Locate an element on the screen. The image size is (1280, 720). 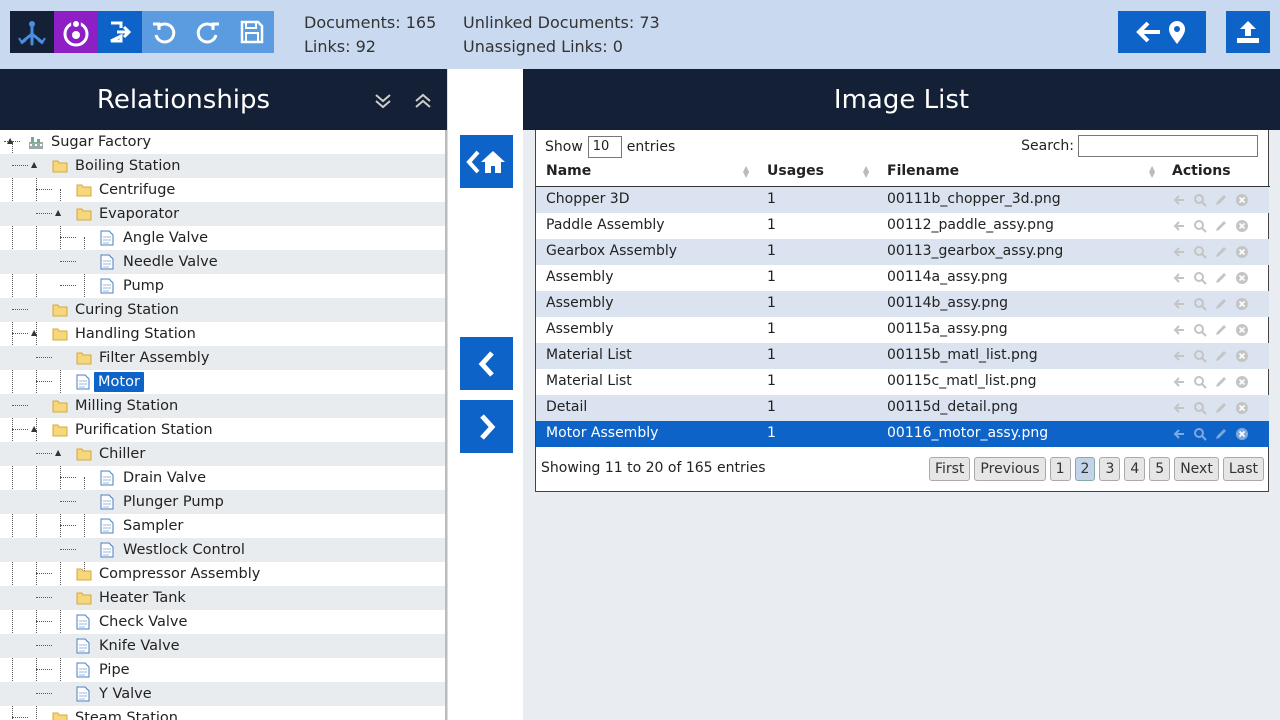
page-button-2: 2 is located at coordinates (1085, 469).